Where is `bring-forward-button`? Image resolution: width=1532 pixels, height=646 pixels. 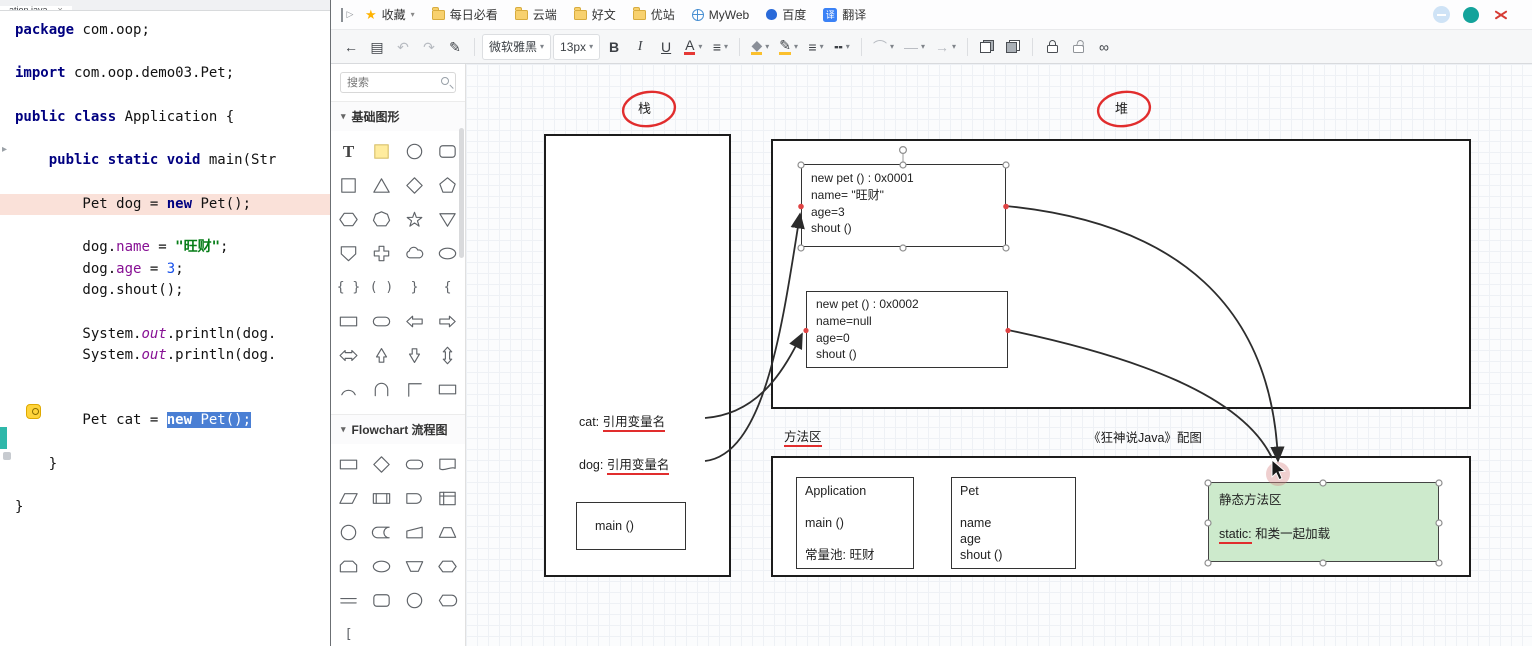
bring-forward-button is located at coordinates (987, 47).